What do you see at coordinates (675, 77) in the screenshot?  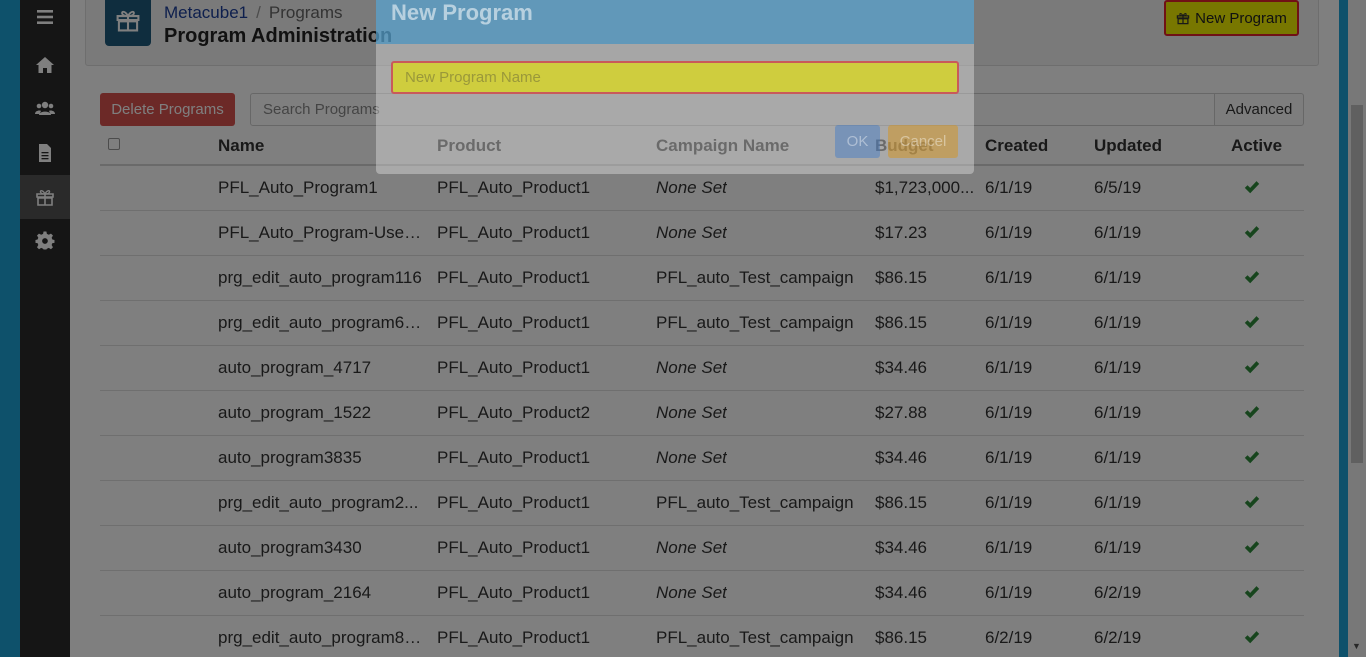 I see `new-program-name-input` at bounding box center [675, 77].